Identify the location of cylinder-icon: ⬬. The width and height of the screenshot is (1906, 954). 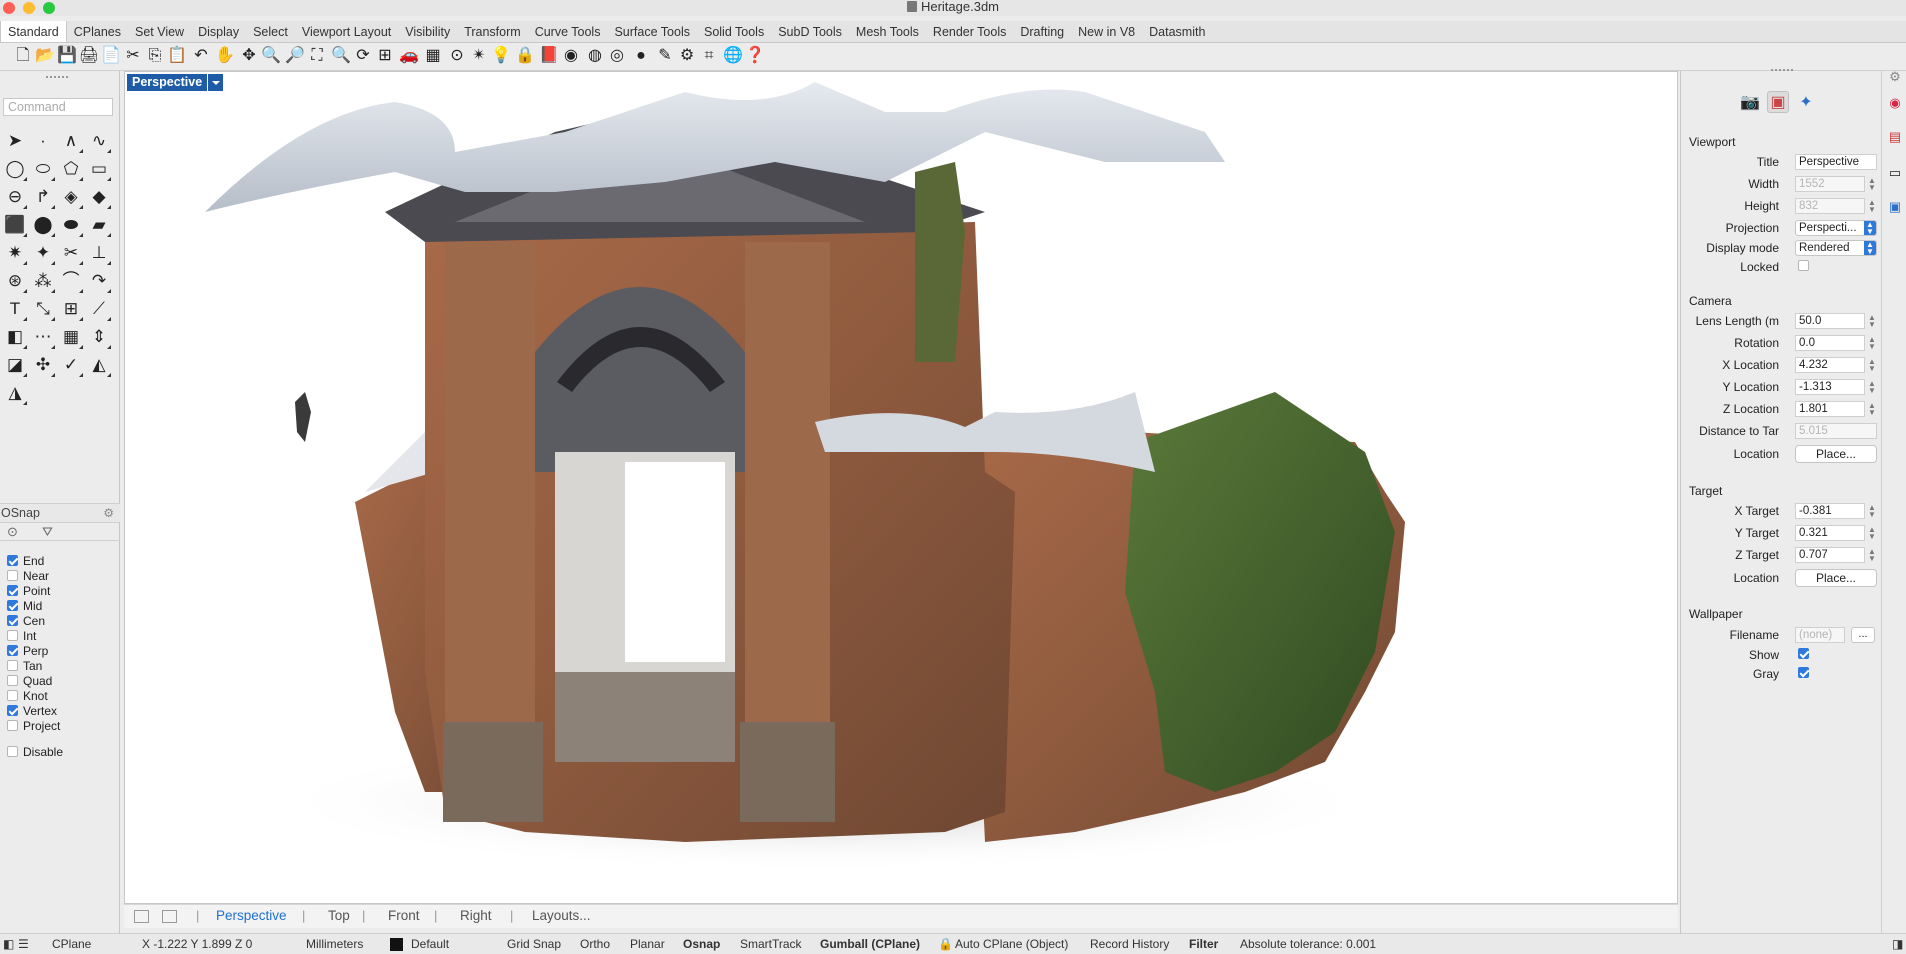
(71, 225).